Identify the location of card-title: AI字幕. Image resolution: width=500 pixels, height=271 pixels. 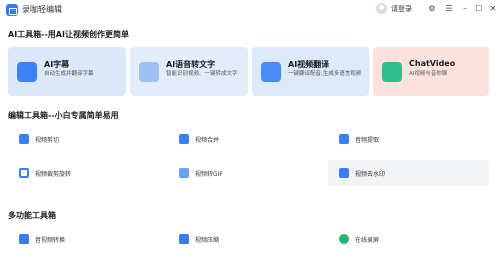
(57, 64).